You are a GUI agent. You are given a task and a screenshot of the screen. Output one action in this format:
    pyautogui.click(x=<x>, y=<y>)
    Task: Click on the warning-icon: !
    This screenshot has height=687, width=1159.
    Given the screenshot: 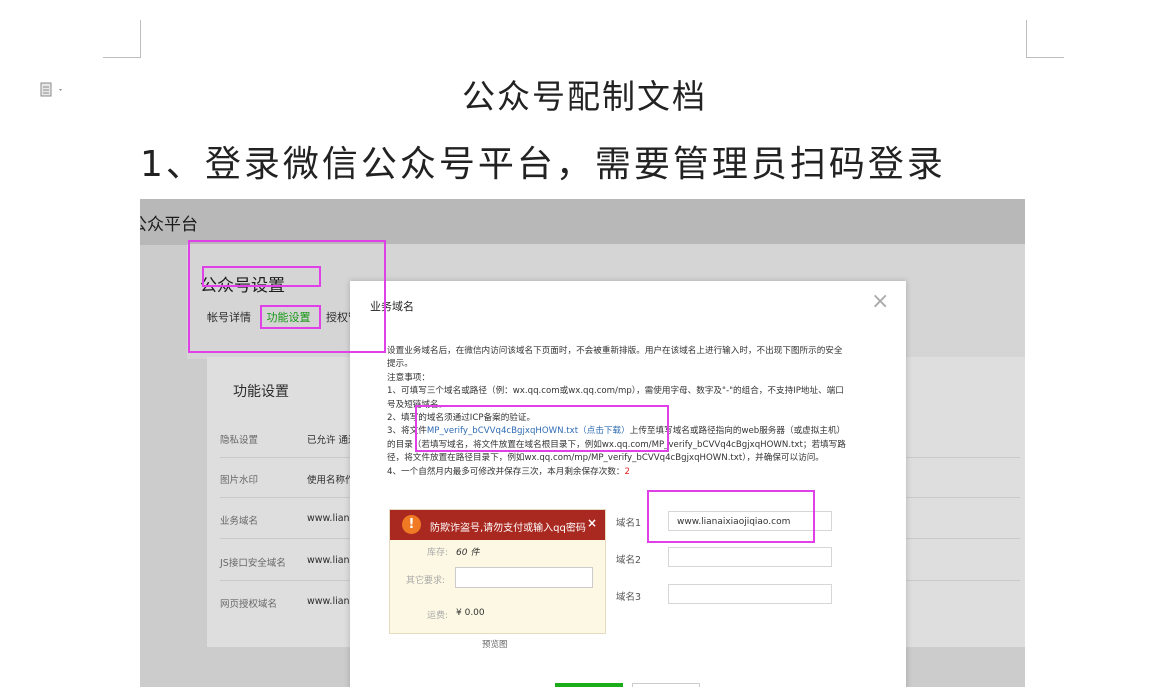 What is the action you would take?
    pyautogui.click(x=411, y=524)
    